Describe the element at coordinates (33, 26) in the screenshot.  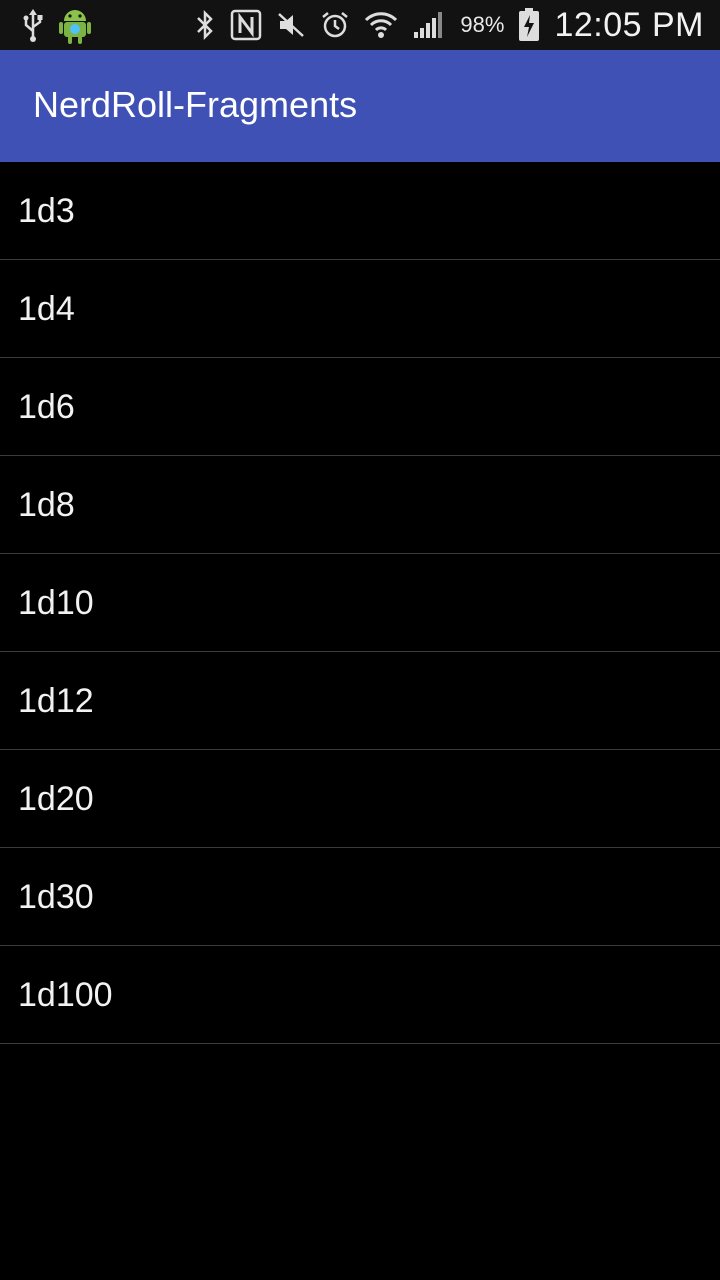
I see `usb-icon` at that location.